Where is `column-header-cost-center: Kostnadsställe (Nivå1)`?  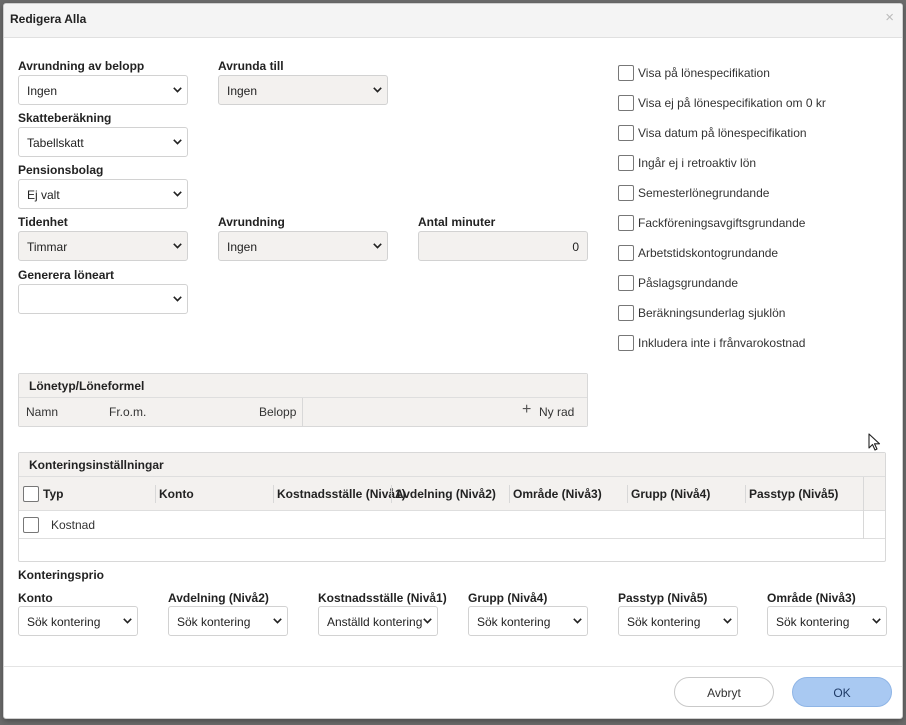
column-header-cost-center: Kostnadsställe (Nivå1) is located at coordinates (341, 494).